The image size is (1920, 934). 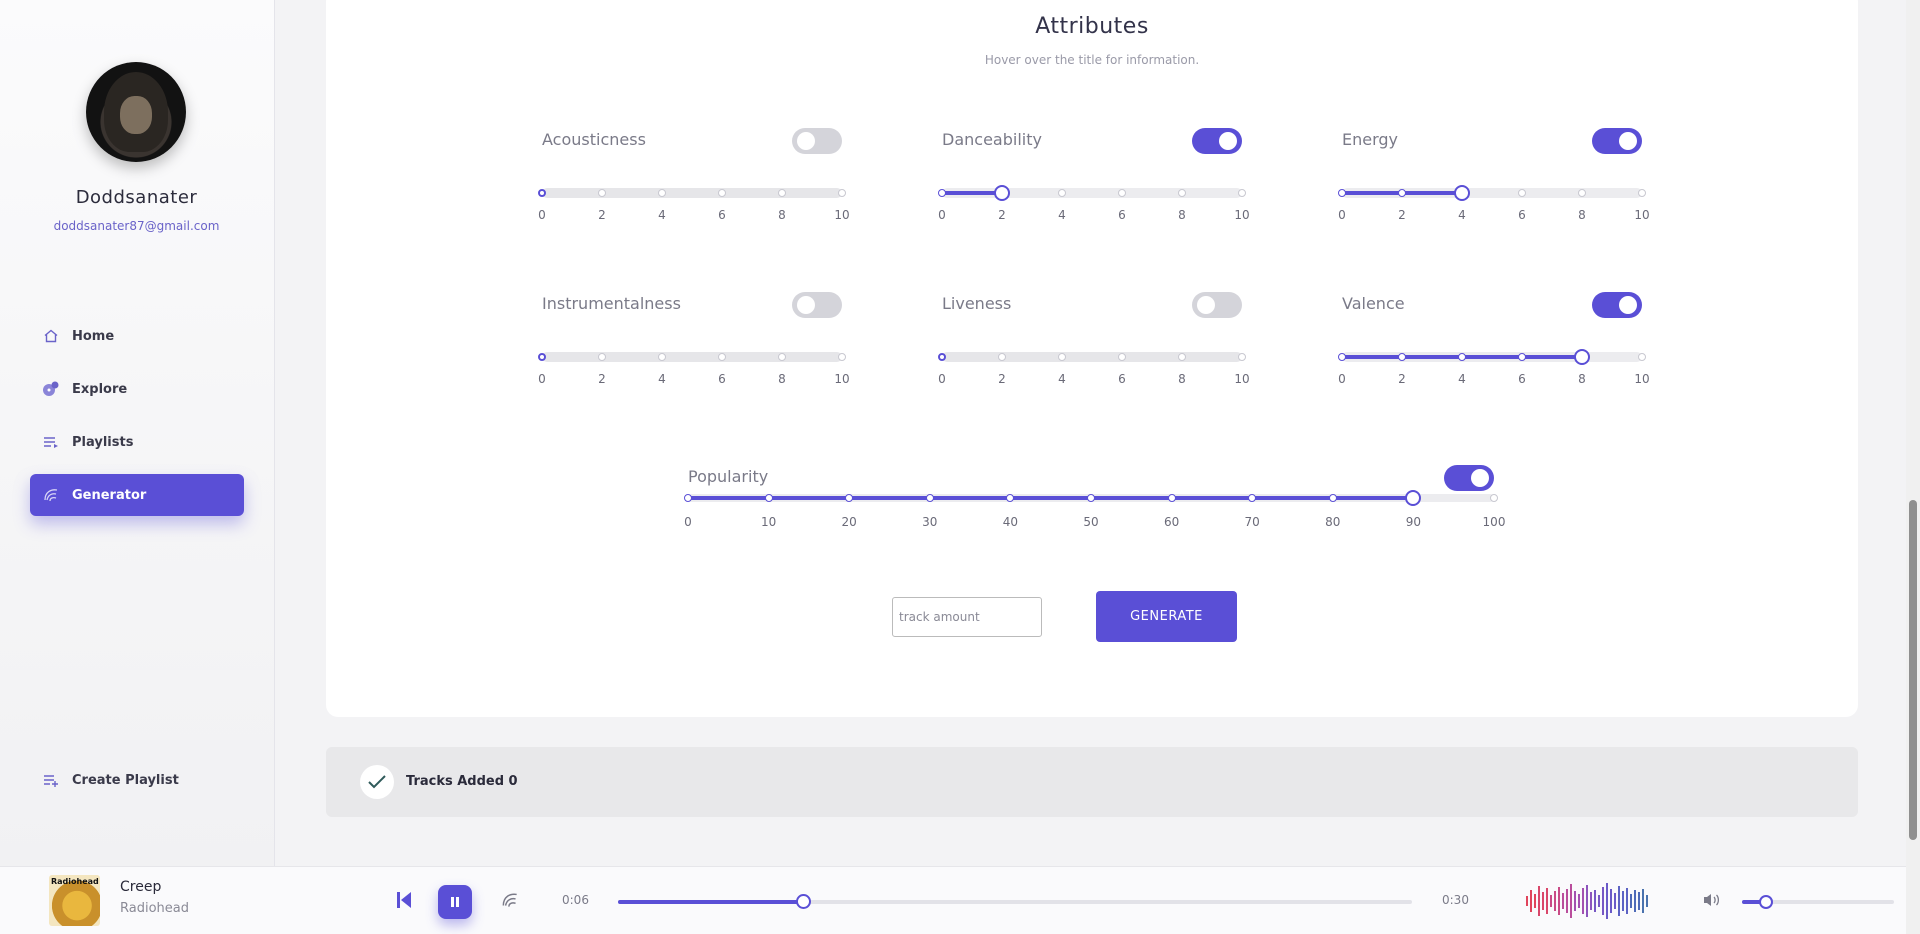 I want to click on danceability-ticks: 0 2 4 6 8 10, so click(x=1093, y=215).